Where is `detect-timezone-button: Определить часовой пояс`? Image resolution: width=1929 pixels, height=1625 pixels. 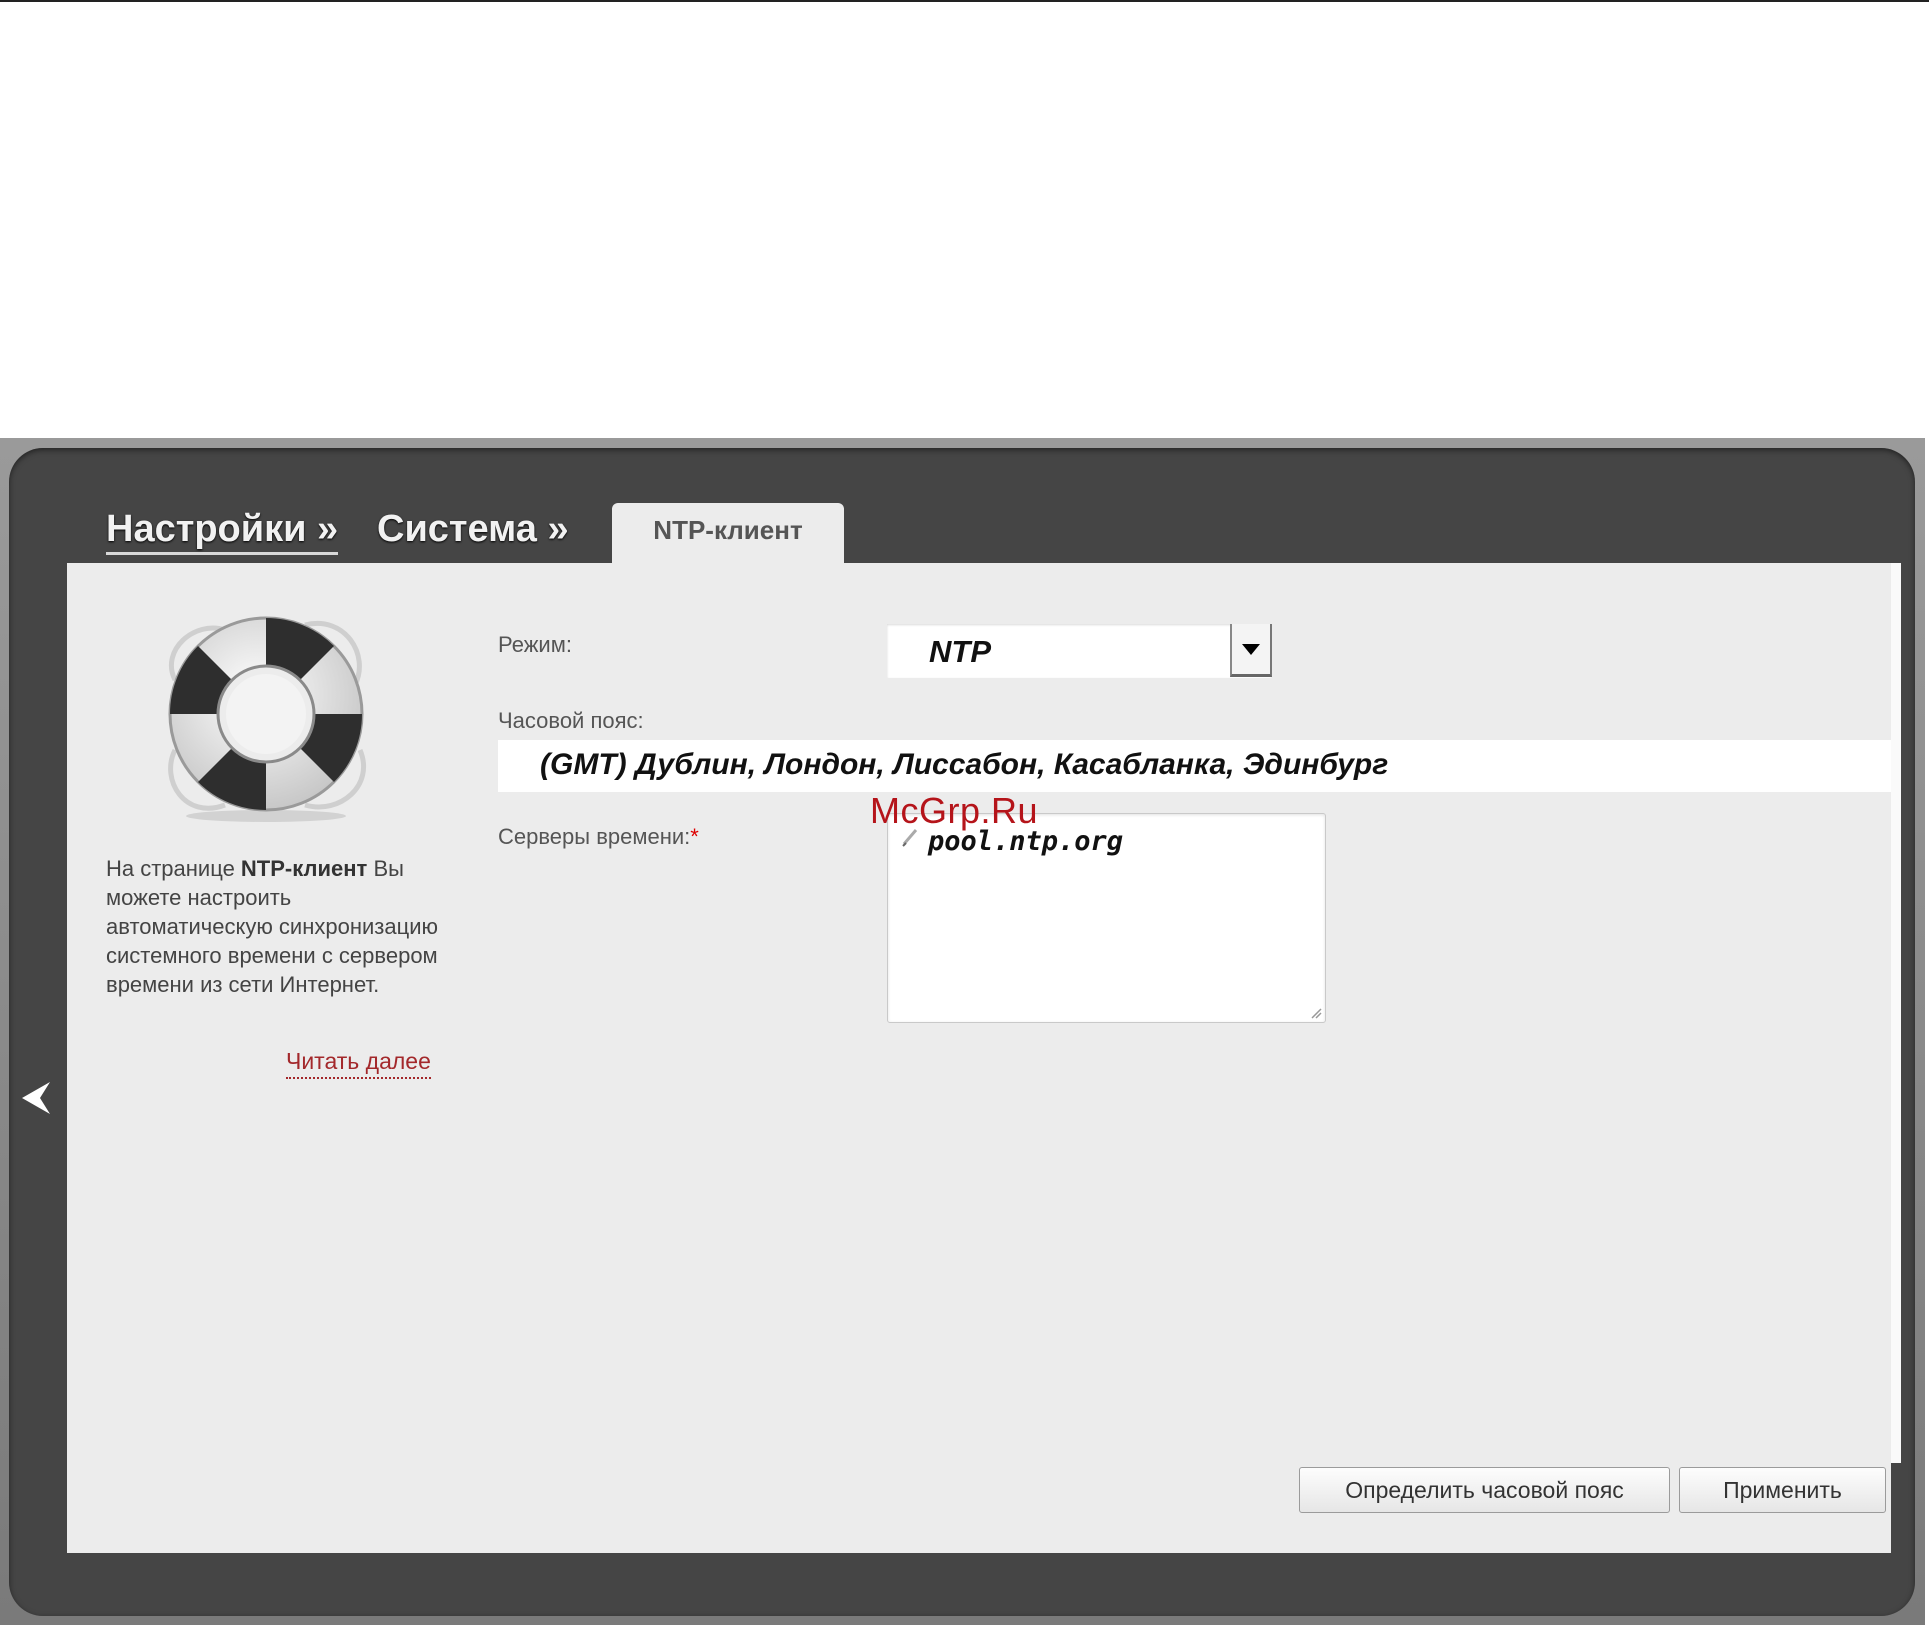
detect-timezone-button: Определить часовой пояс is located at coordinates (1484, 1490).